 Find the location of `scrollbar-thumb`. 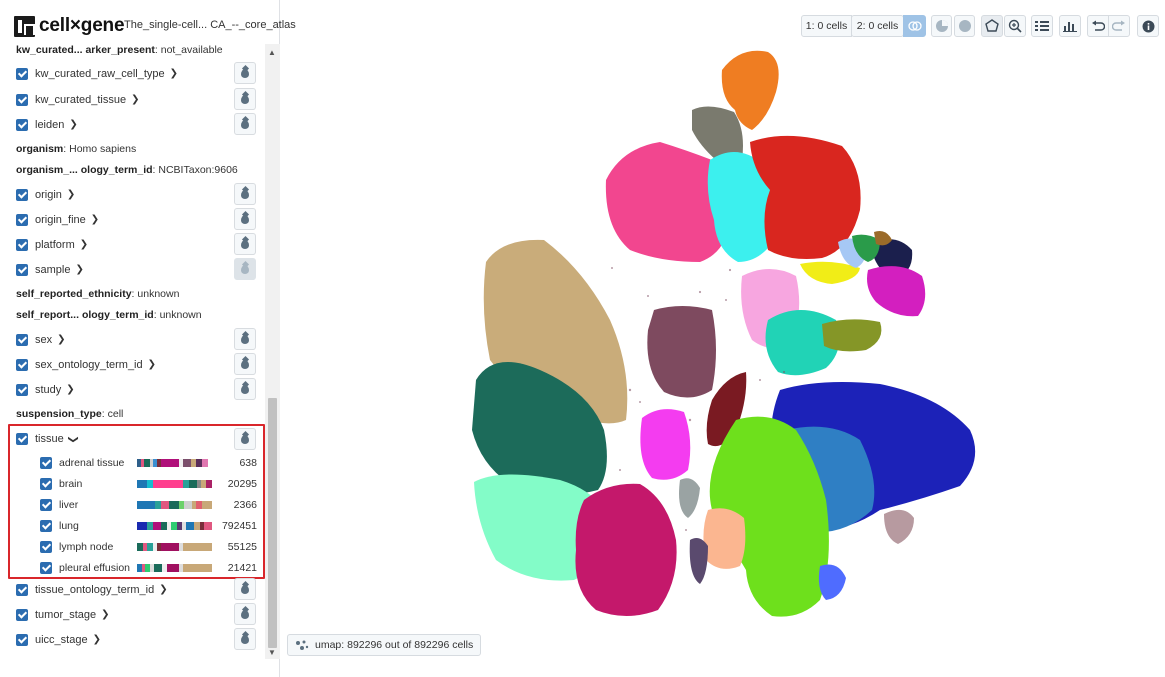

scrollbar-thumb is located at coordinates (272, 523).